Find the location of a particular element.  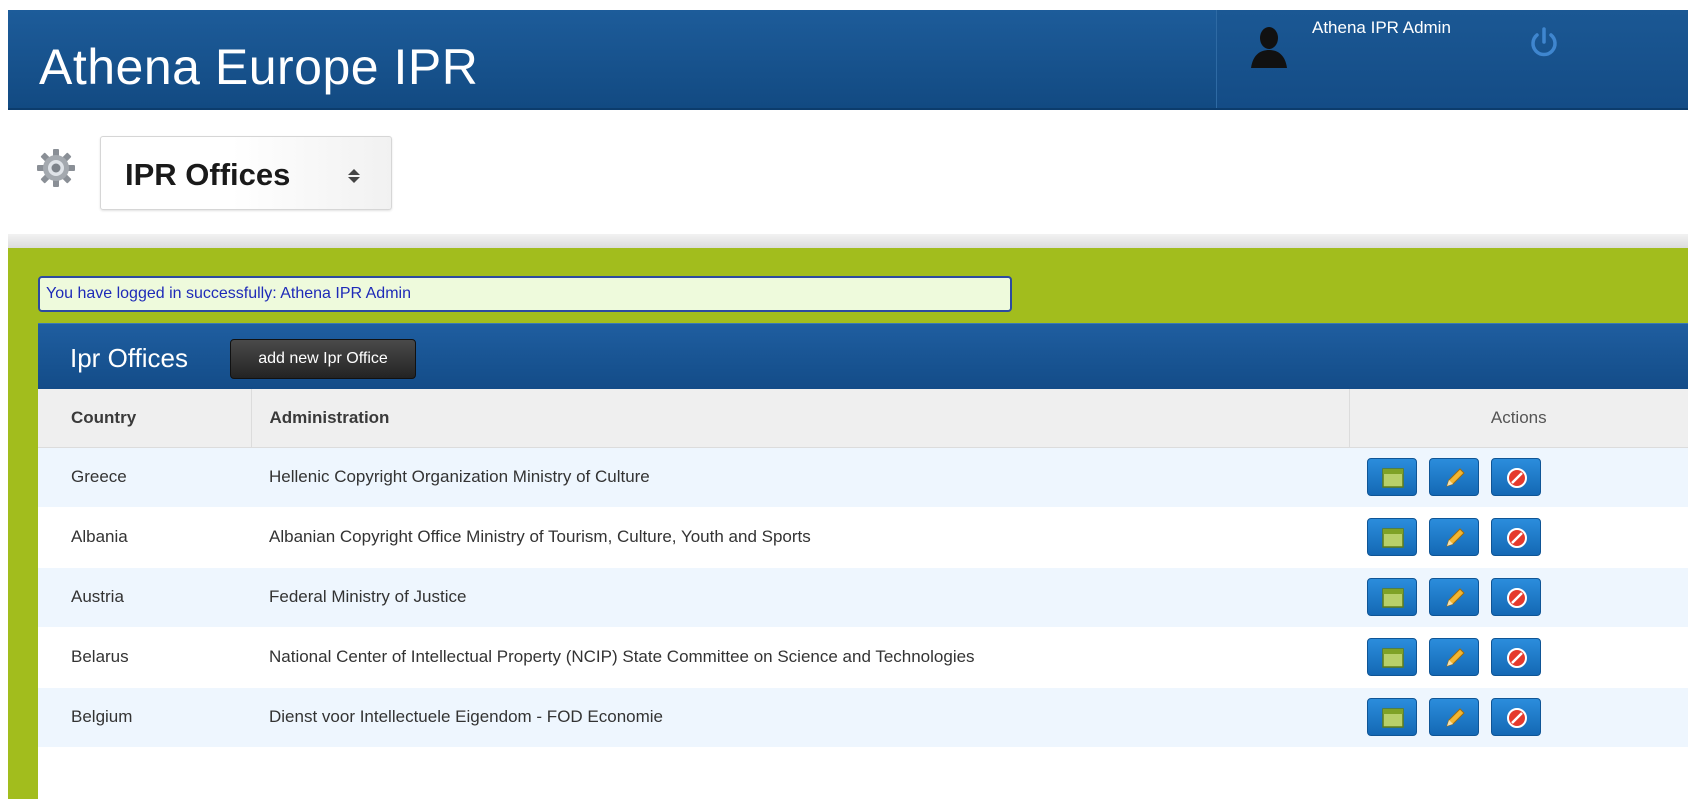

table-header-row: Country Administration Actions is located at coordinates (863, 418).